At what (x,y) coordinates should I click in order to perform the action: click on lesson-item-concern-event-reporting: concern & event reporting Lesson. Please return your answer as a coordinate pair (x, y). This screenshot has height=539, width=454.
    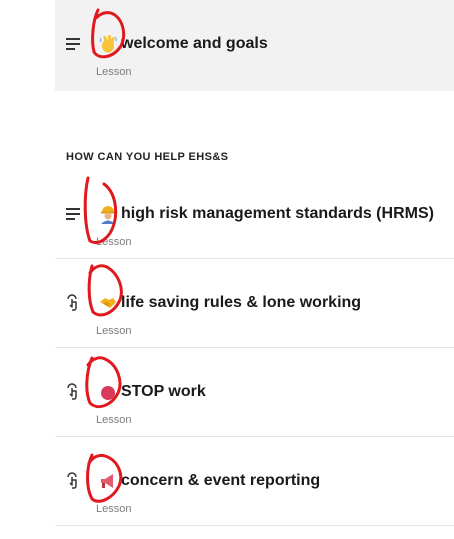
    Looking at the image, I should click on (254, 481).